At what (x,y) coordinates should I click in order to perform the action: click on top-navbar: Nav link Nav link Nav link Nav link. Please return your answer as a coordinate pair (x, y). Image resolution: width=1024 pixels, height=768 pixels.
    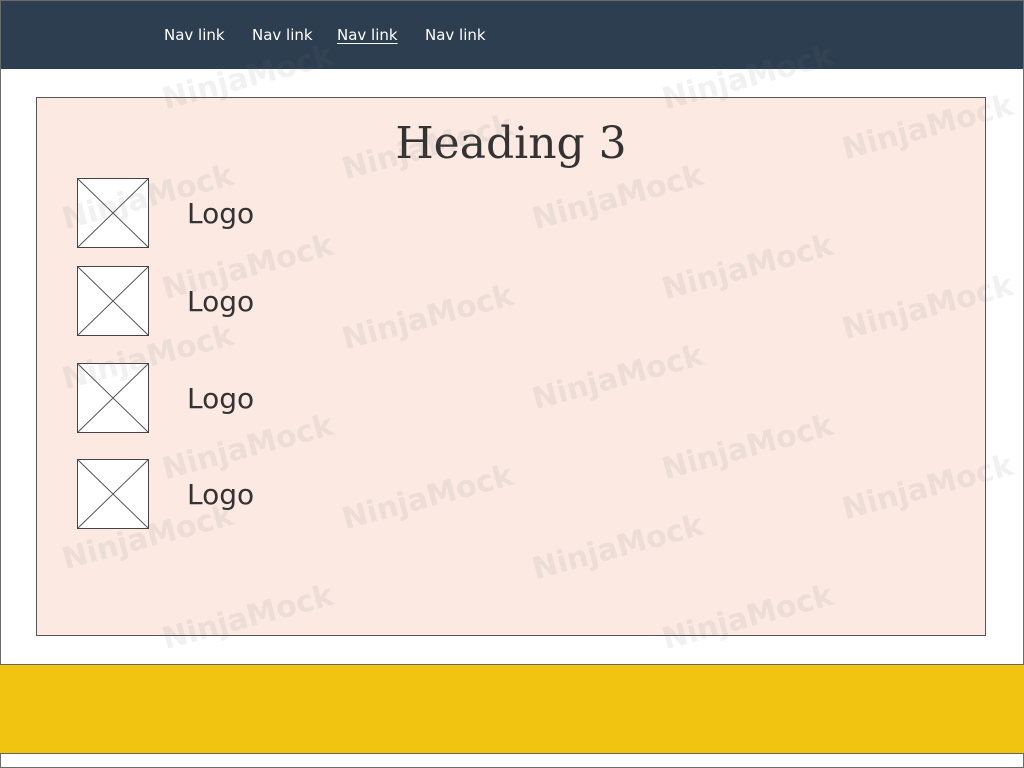
    Looking at the image, I should click on (512, 35).